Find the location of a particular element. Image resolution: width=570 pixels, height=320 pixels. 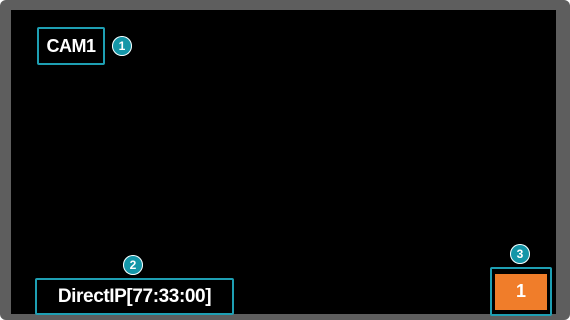

camera-title-label: CAM1 is located at coordinates (71, 45).